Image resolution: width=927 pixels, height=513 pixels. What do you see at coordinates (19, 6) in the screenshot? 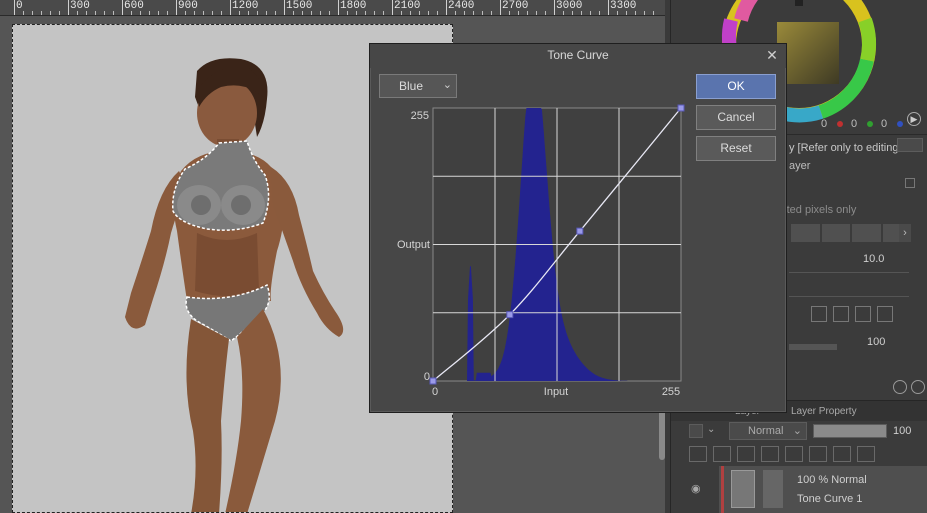
I see `ruler-label: 0` at bounding box center [19, 6].